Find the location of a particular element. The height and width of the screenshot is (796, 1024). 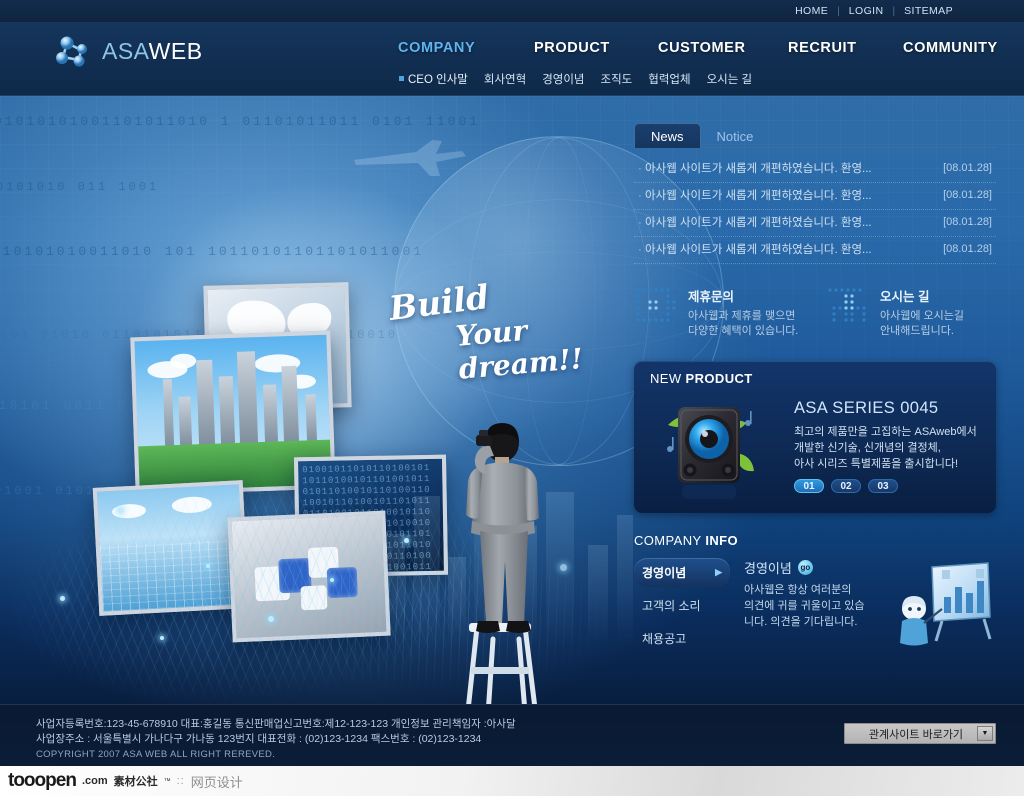

site-logo: ASAWEB is located at coordinates (128, 51).